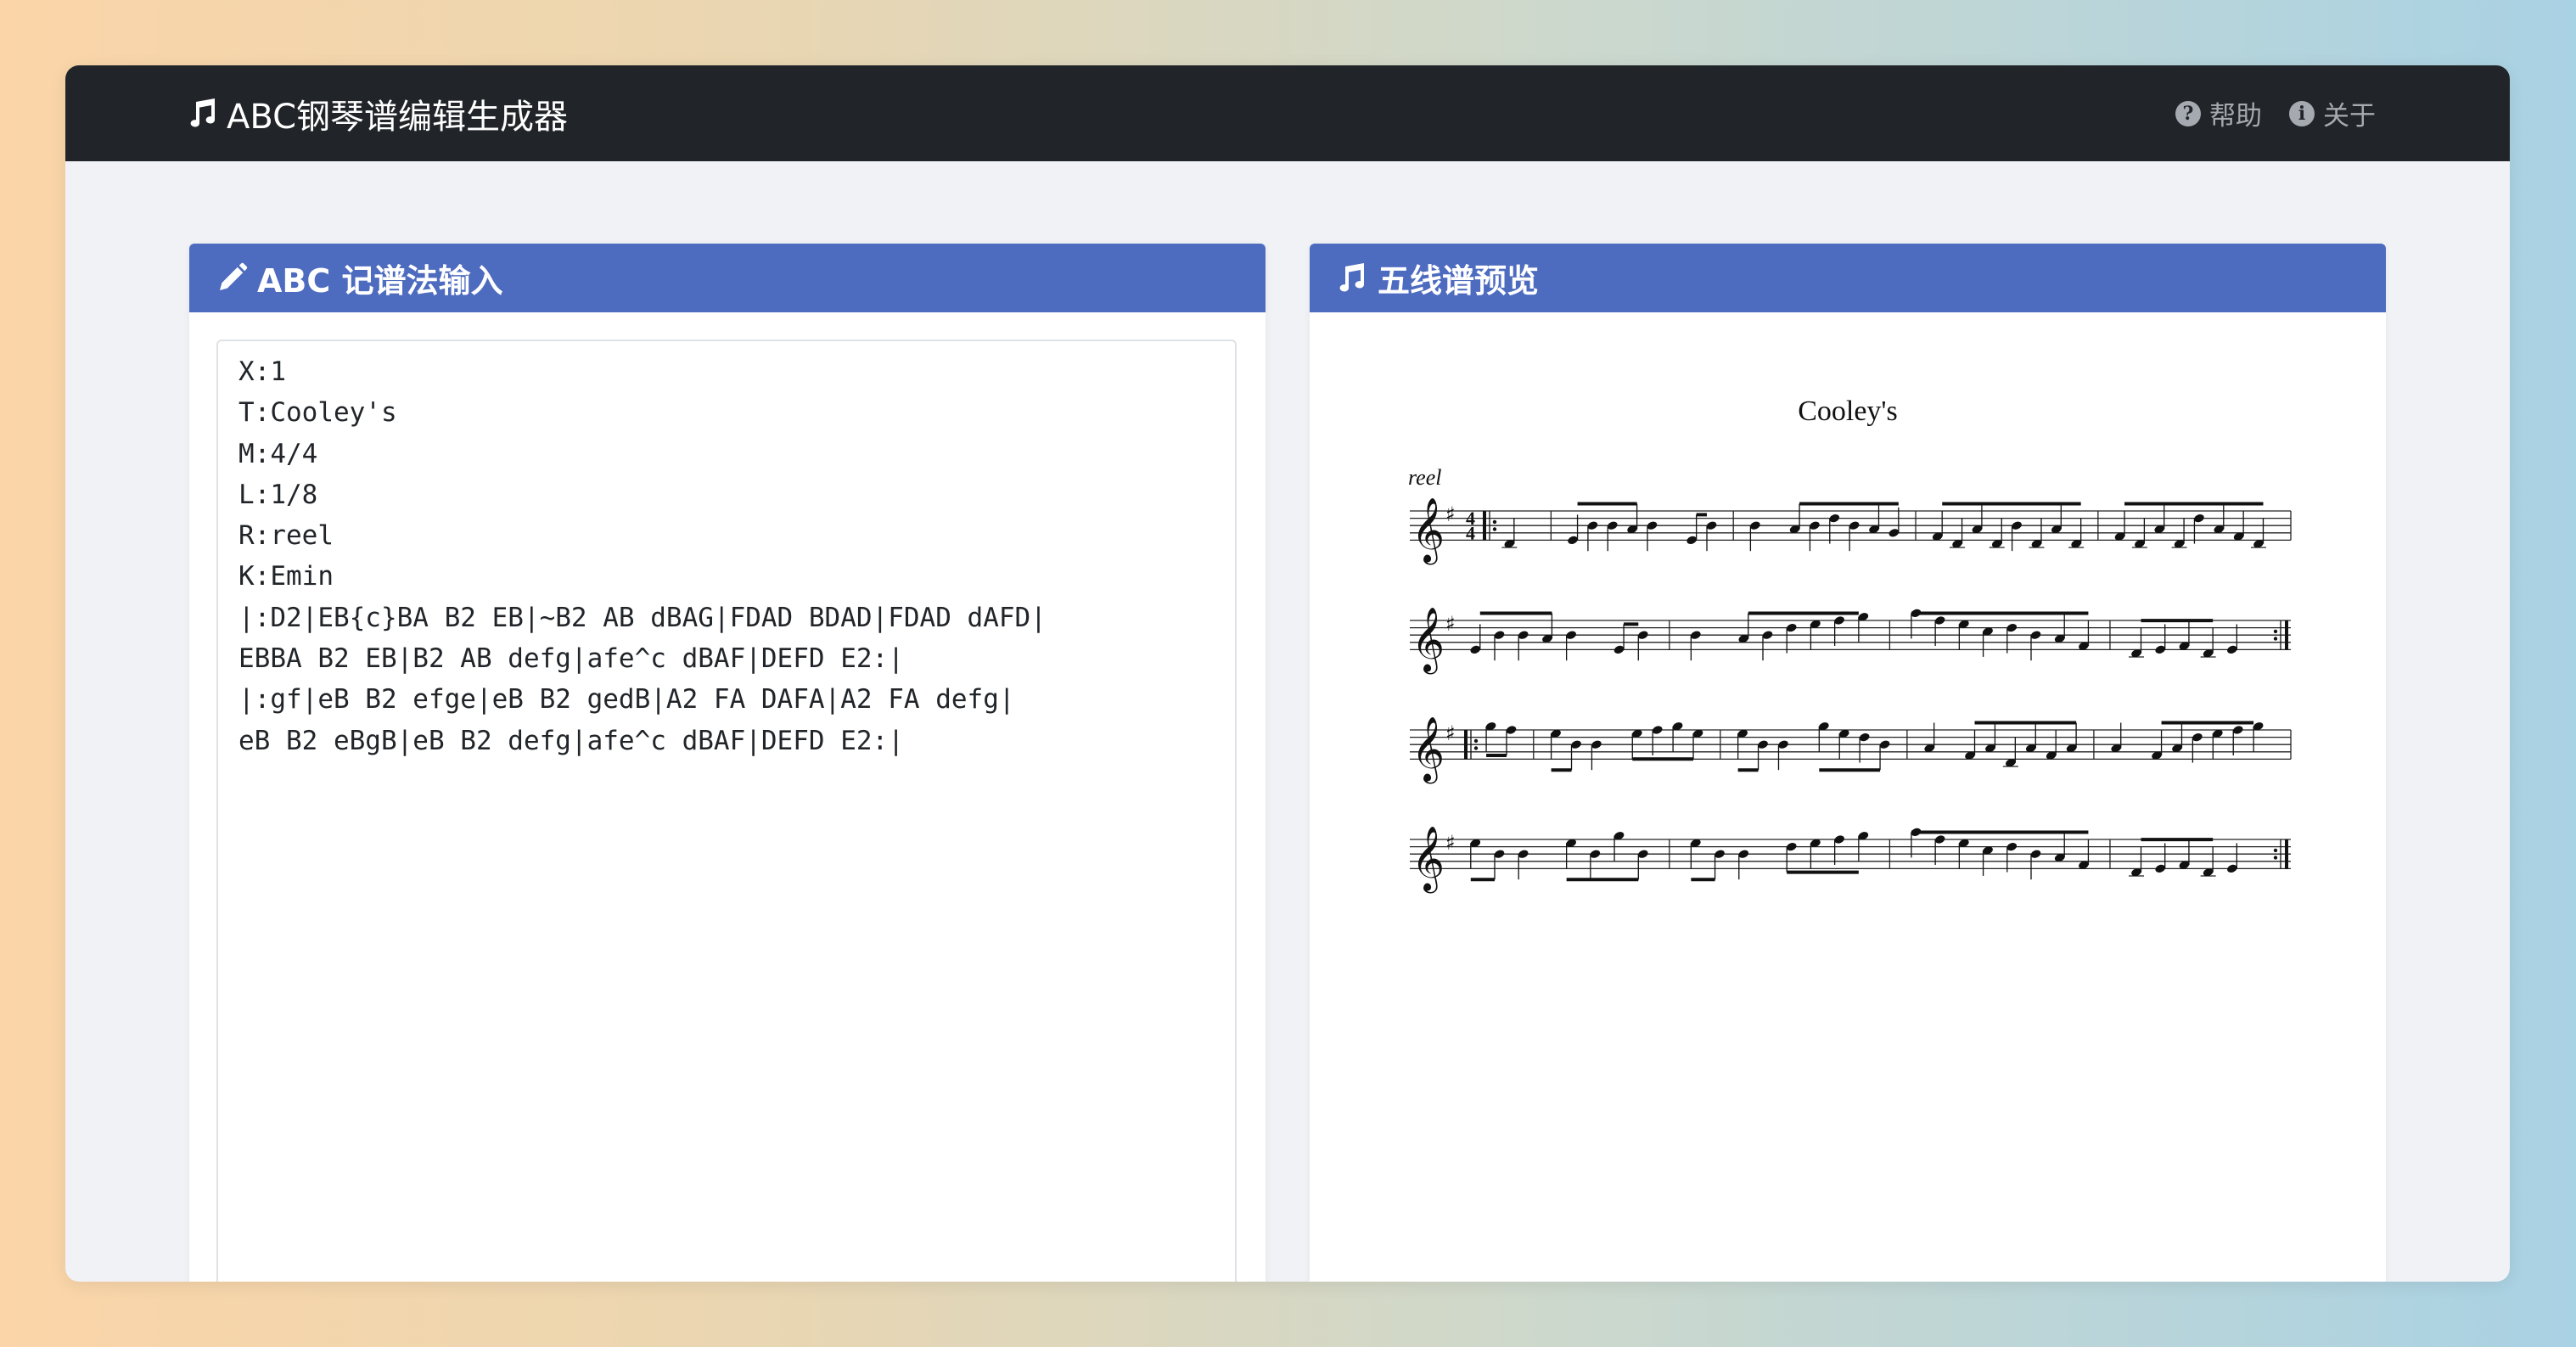 The image size is (2576, 1347). Describe the element at coordinates (1470, 532) in the screenshot. I see `time-signature-bottom: 4` at that location.